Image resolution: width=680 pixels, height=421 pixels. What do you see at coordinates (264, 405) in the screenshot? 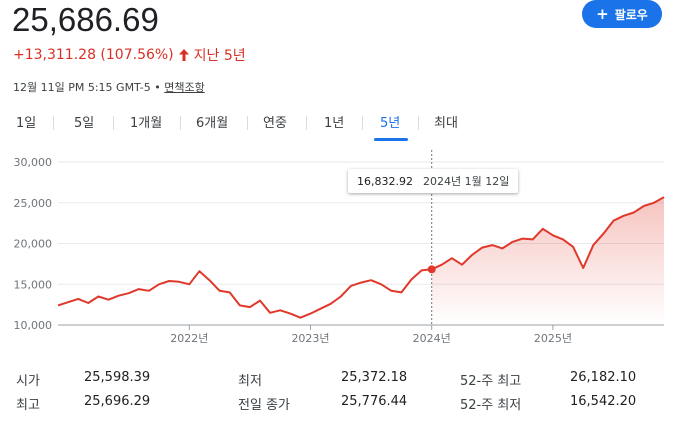
I see `stat-label-prev-close: 전일 종가` at bounding box center [264, 405].